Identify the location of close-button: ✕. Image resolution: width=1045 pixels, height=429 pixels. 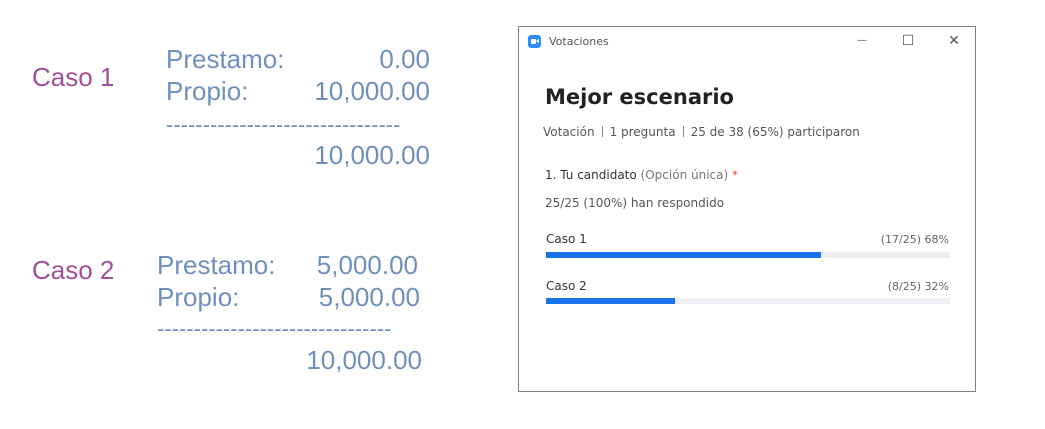
(954, 41).